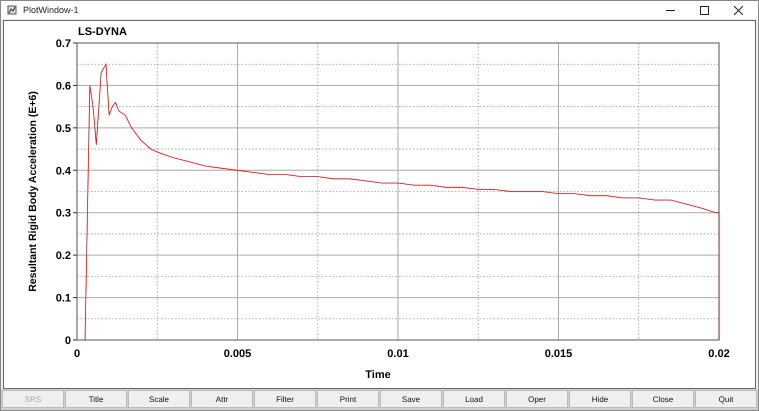 This screenshot has height=411, width=759. What do you see at coordinates (64, 171) in the screenshot?
I see `y-tick-label: 0.4` at bounding box center [64, 171].